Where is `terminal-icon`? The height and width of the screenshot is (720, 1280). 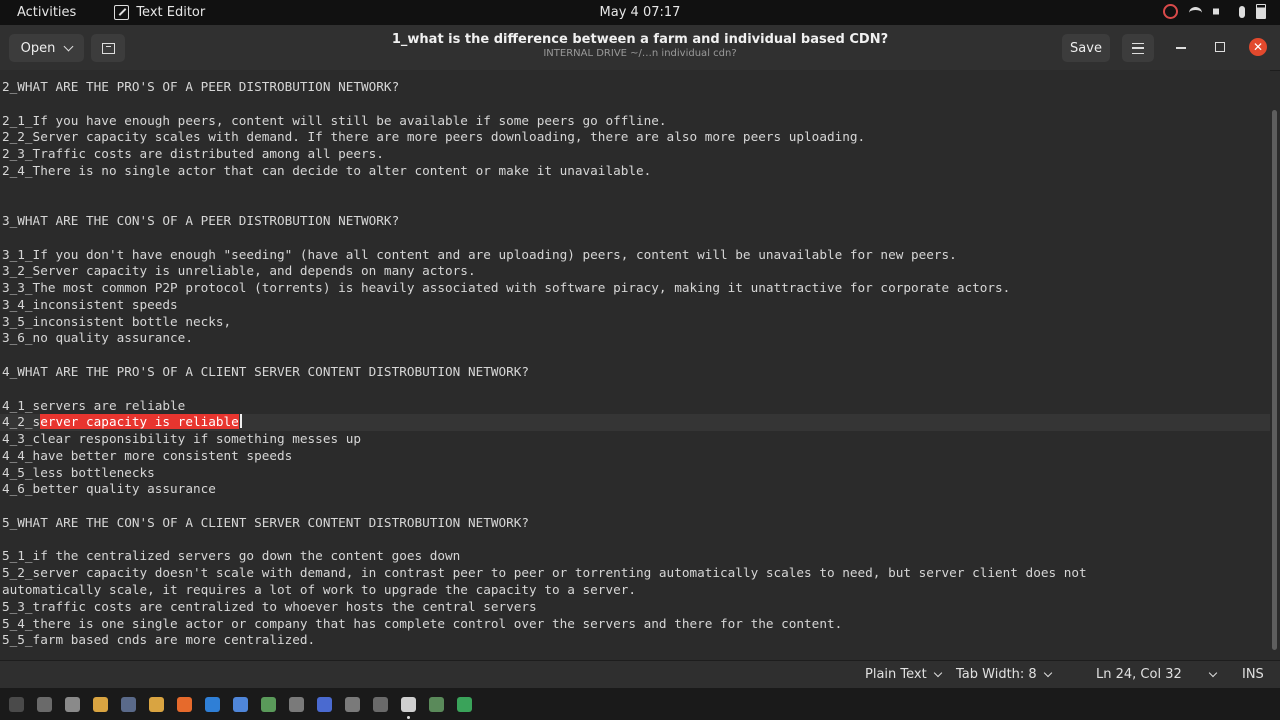 terminal-icon is located at coordinates (16, 704).